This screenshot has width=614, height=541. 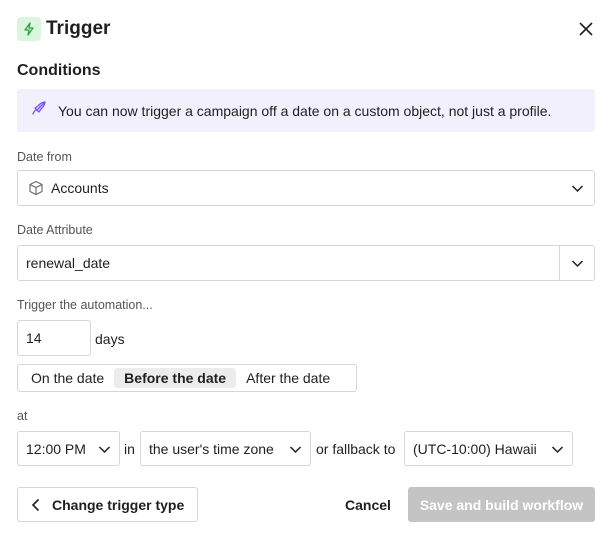 I want to click on change-trigger-type-label: Change trigger type, so click(x=118, y=504).